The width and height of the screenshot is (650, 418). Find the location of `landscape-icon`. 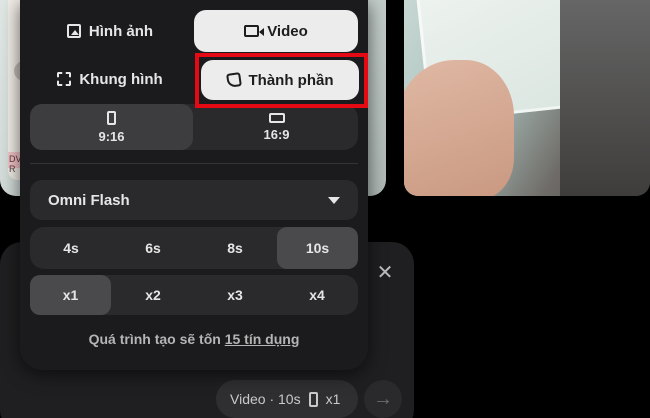

landscape-icon is located at coordinates (276, 117).